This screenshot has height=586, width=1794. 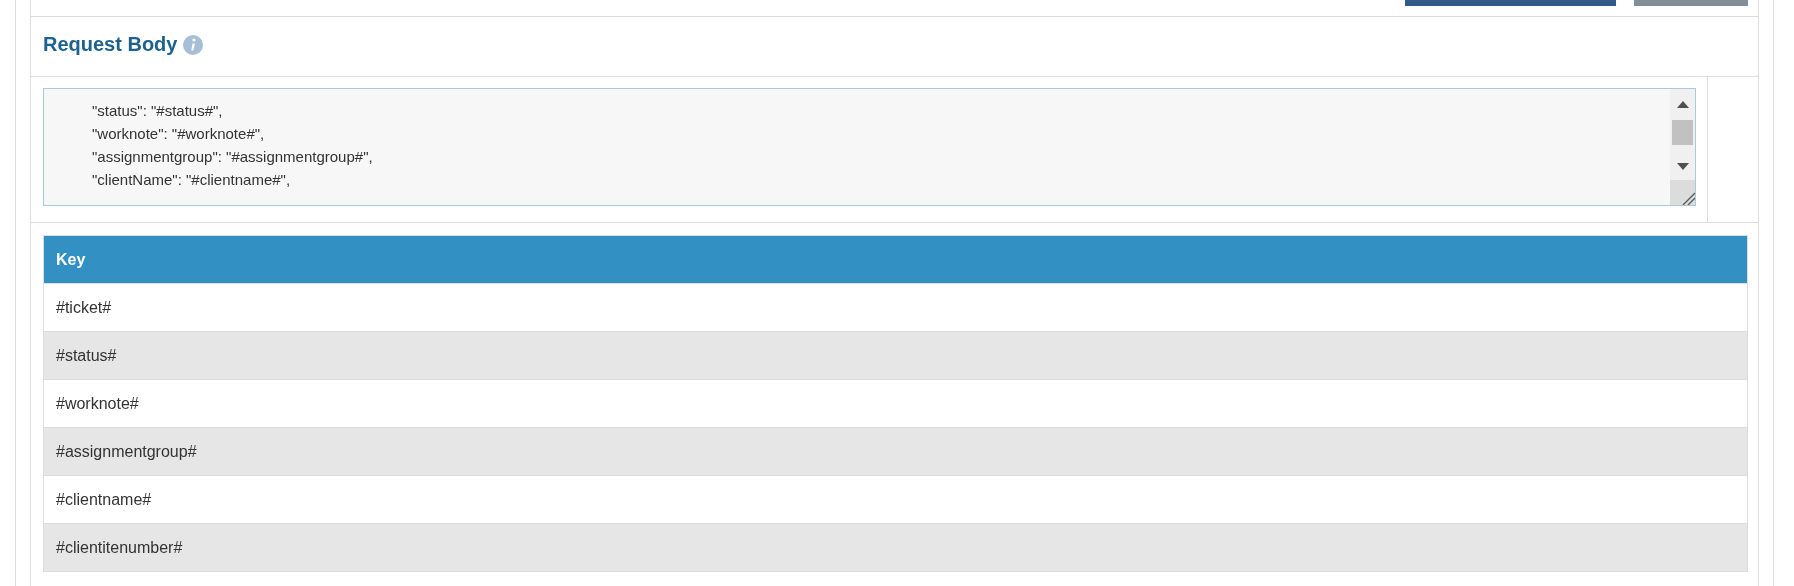 I want to click on column-header: Key, so click(x=895, y=259).